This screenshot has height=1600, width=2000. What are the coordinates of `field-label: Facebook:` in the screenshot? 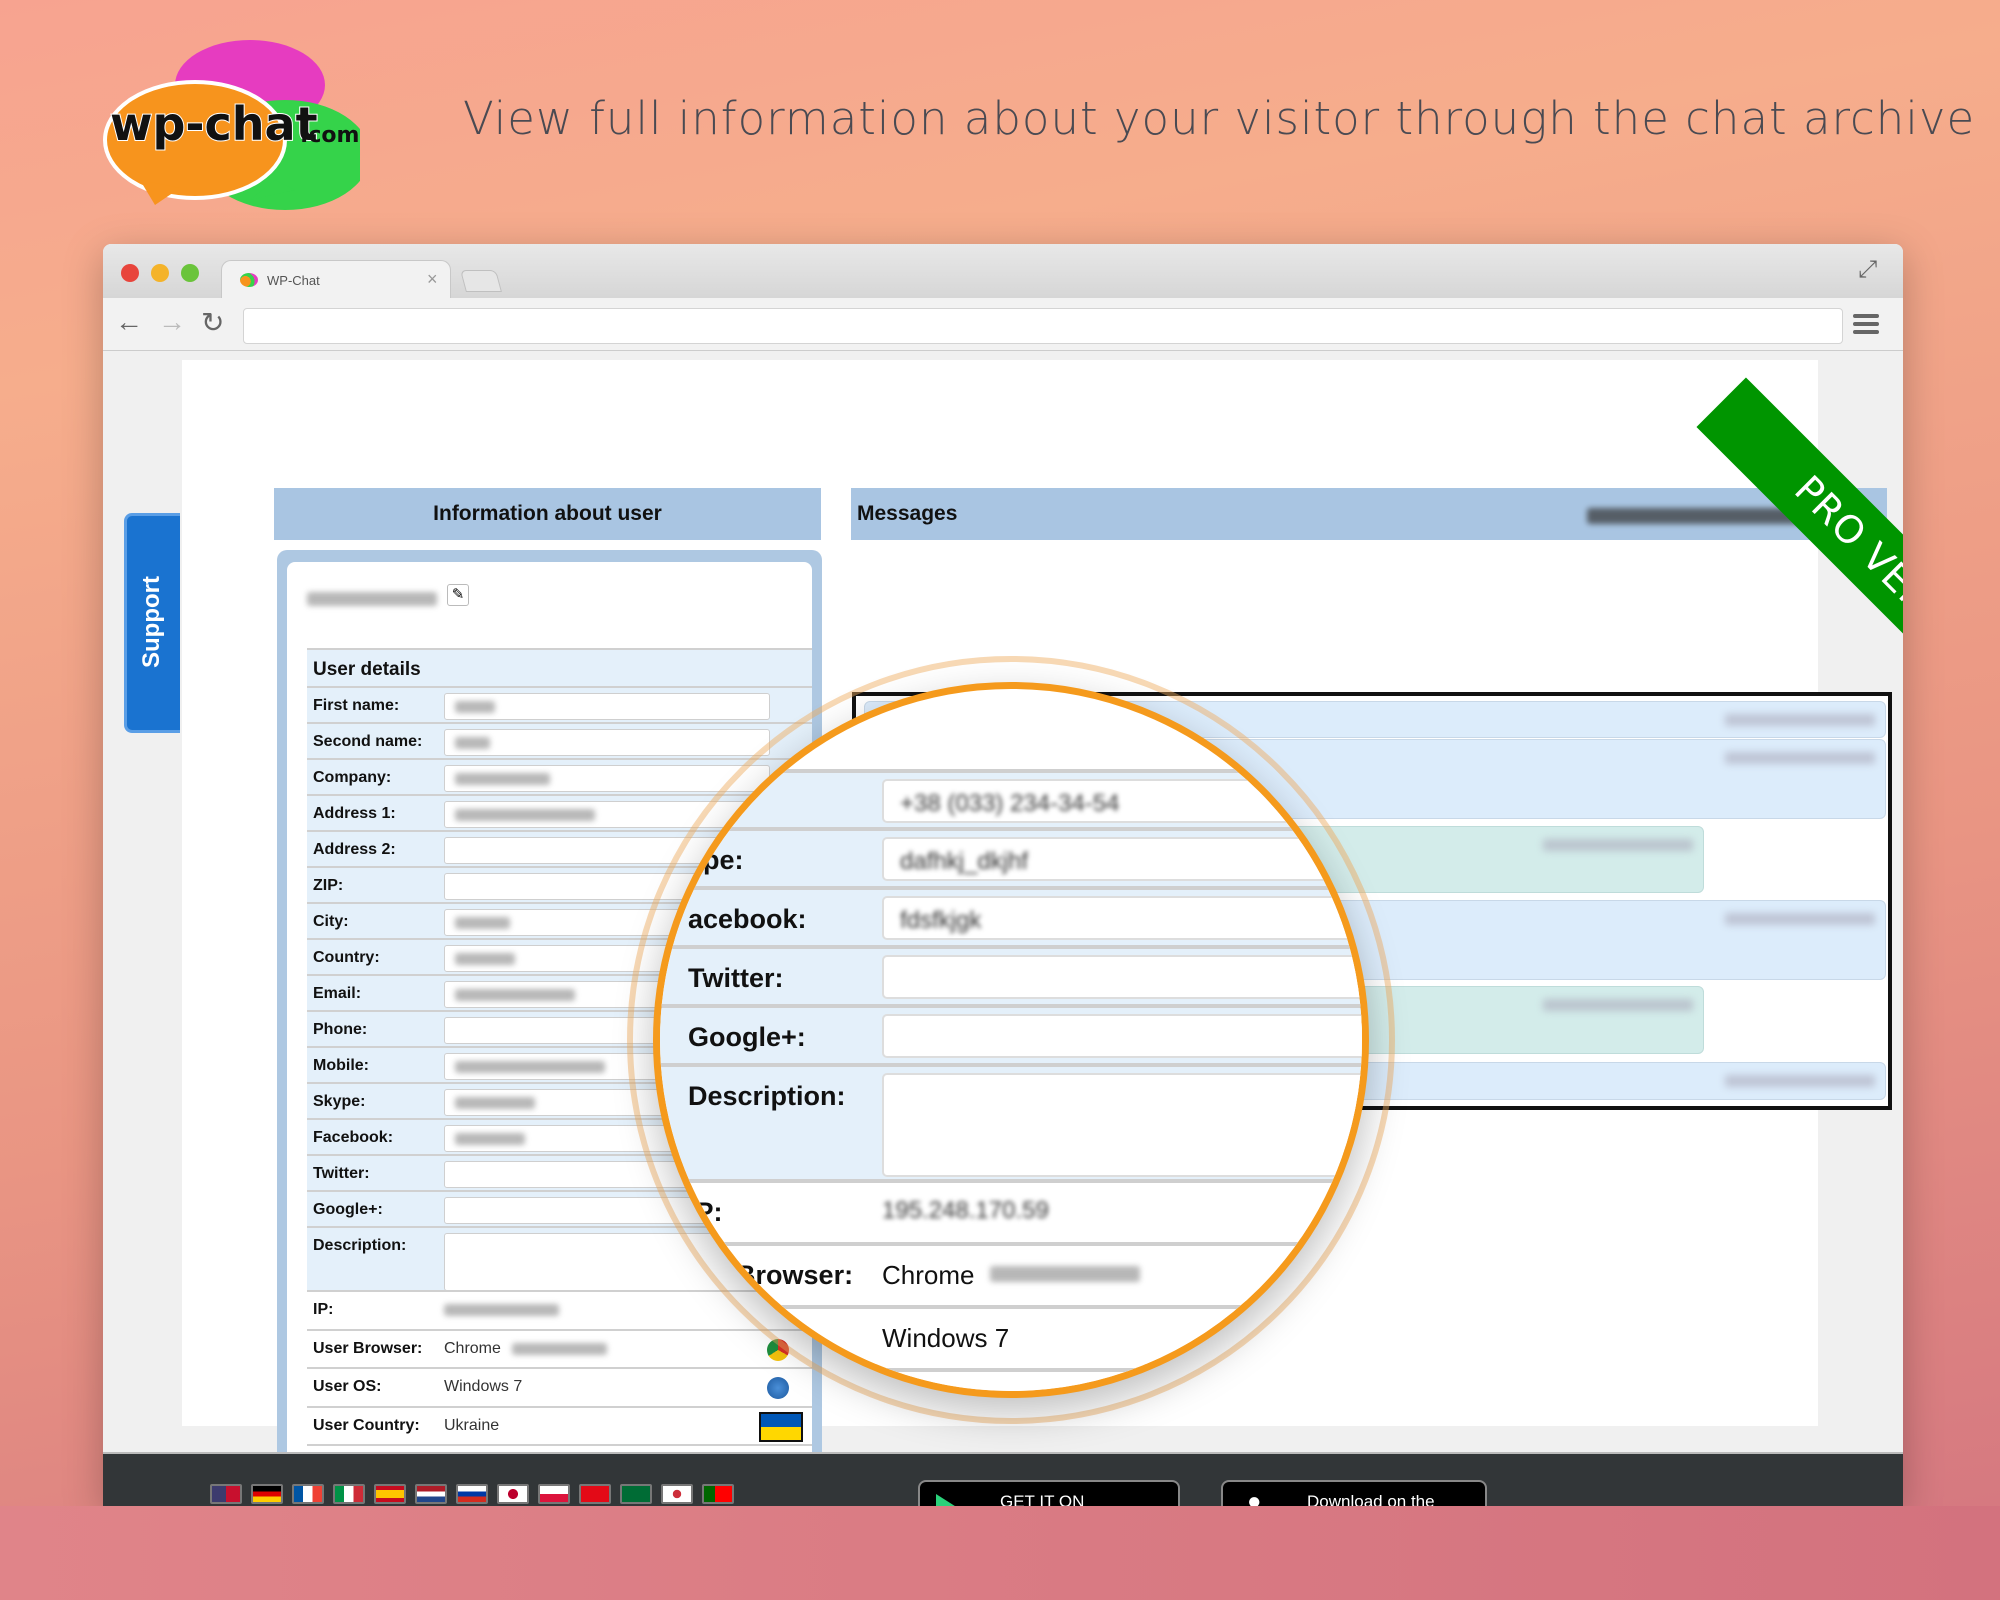 It's located at (353, 1137).